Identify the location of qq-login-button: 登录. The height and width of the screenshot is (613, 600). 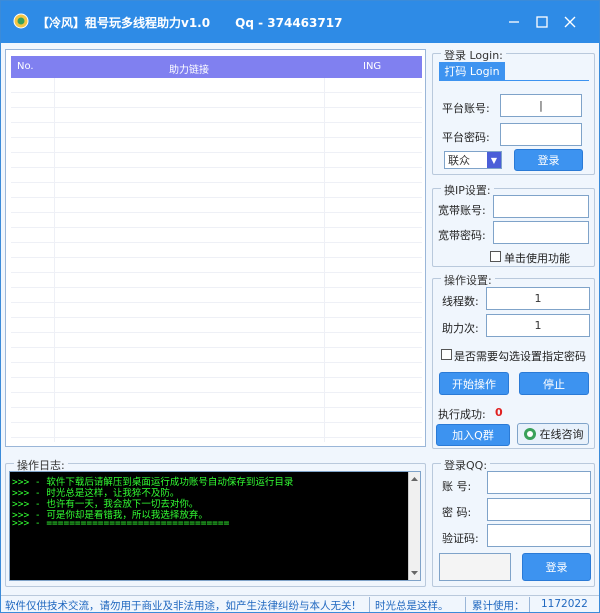
(556, 567).